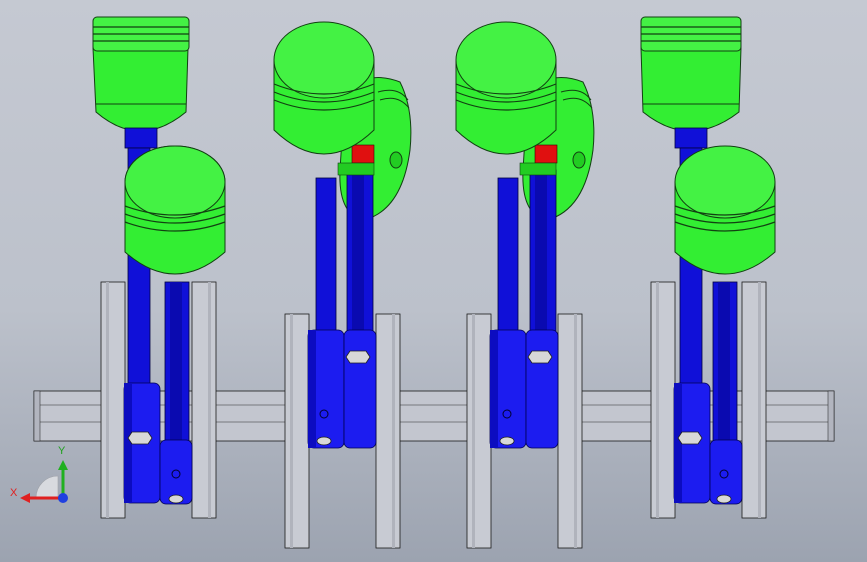  What do you see at coordinates (14, 493) in the screenshot?
I see `x-axis-label: X` at bounding box center [14, 493].